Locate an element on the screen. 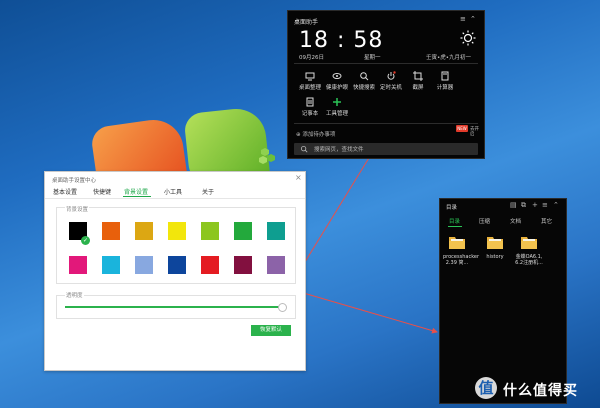 The image size is (600, 408). restore-default-button: 恢复默认 is located at coordinates (271, 330).